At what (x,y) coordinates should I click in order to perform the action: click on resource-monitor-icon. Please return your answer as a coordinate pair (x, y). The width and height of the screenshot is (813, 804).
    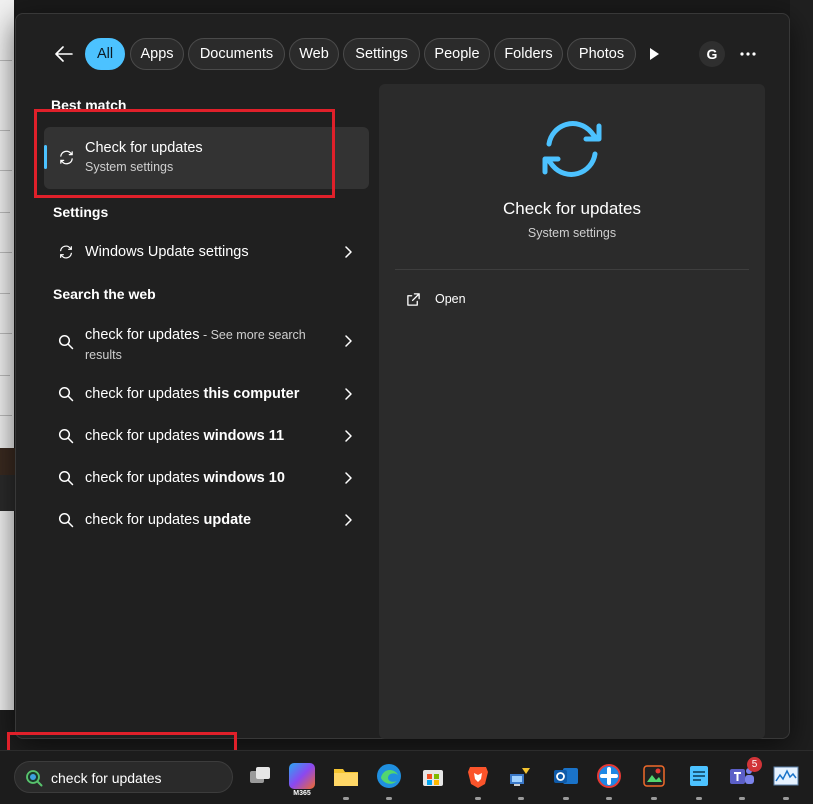
    Looking at the image, I should click on (786, 776).